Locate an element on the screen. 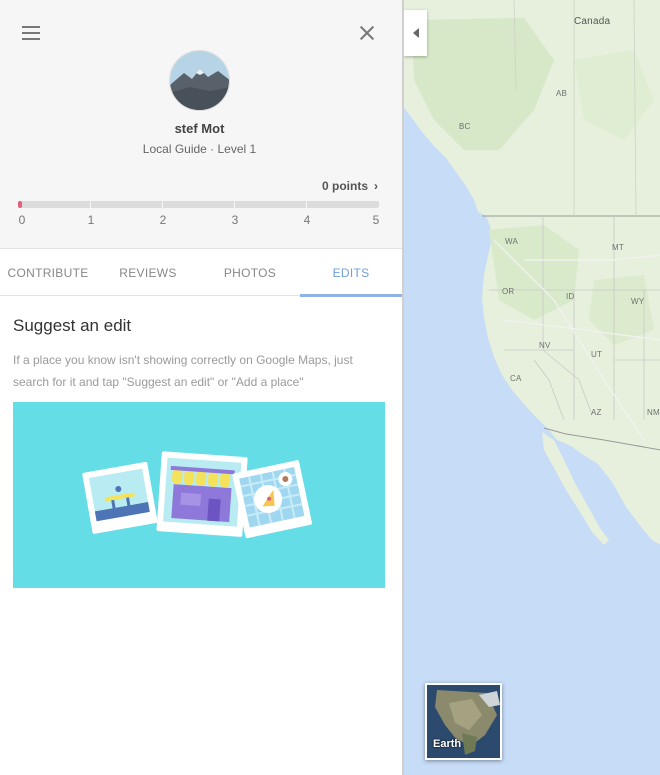  map-label-nv: NV is located at coordinates (545, 345).